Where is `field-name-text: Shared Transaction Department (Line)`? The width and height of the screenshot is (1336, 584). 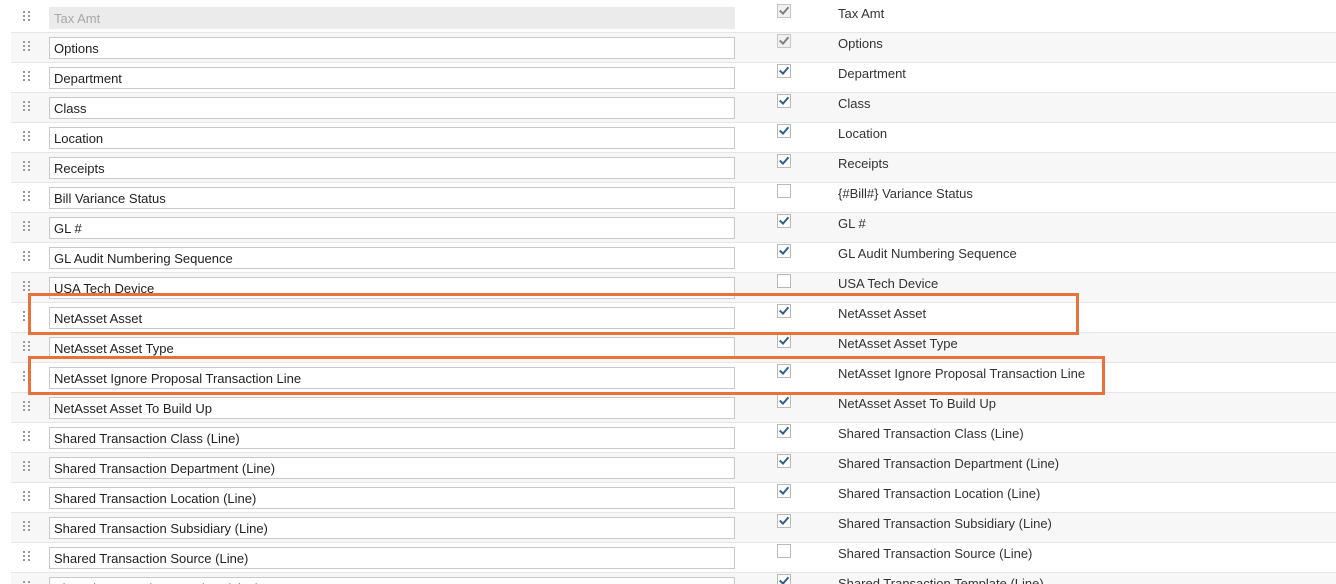
field-name-text: Shared Transaction Department (Line) is located at coordinates (949, 463).